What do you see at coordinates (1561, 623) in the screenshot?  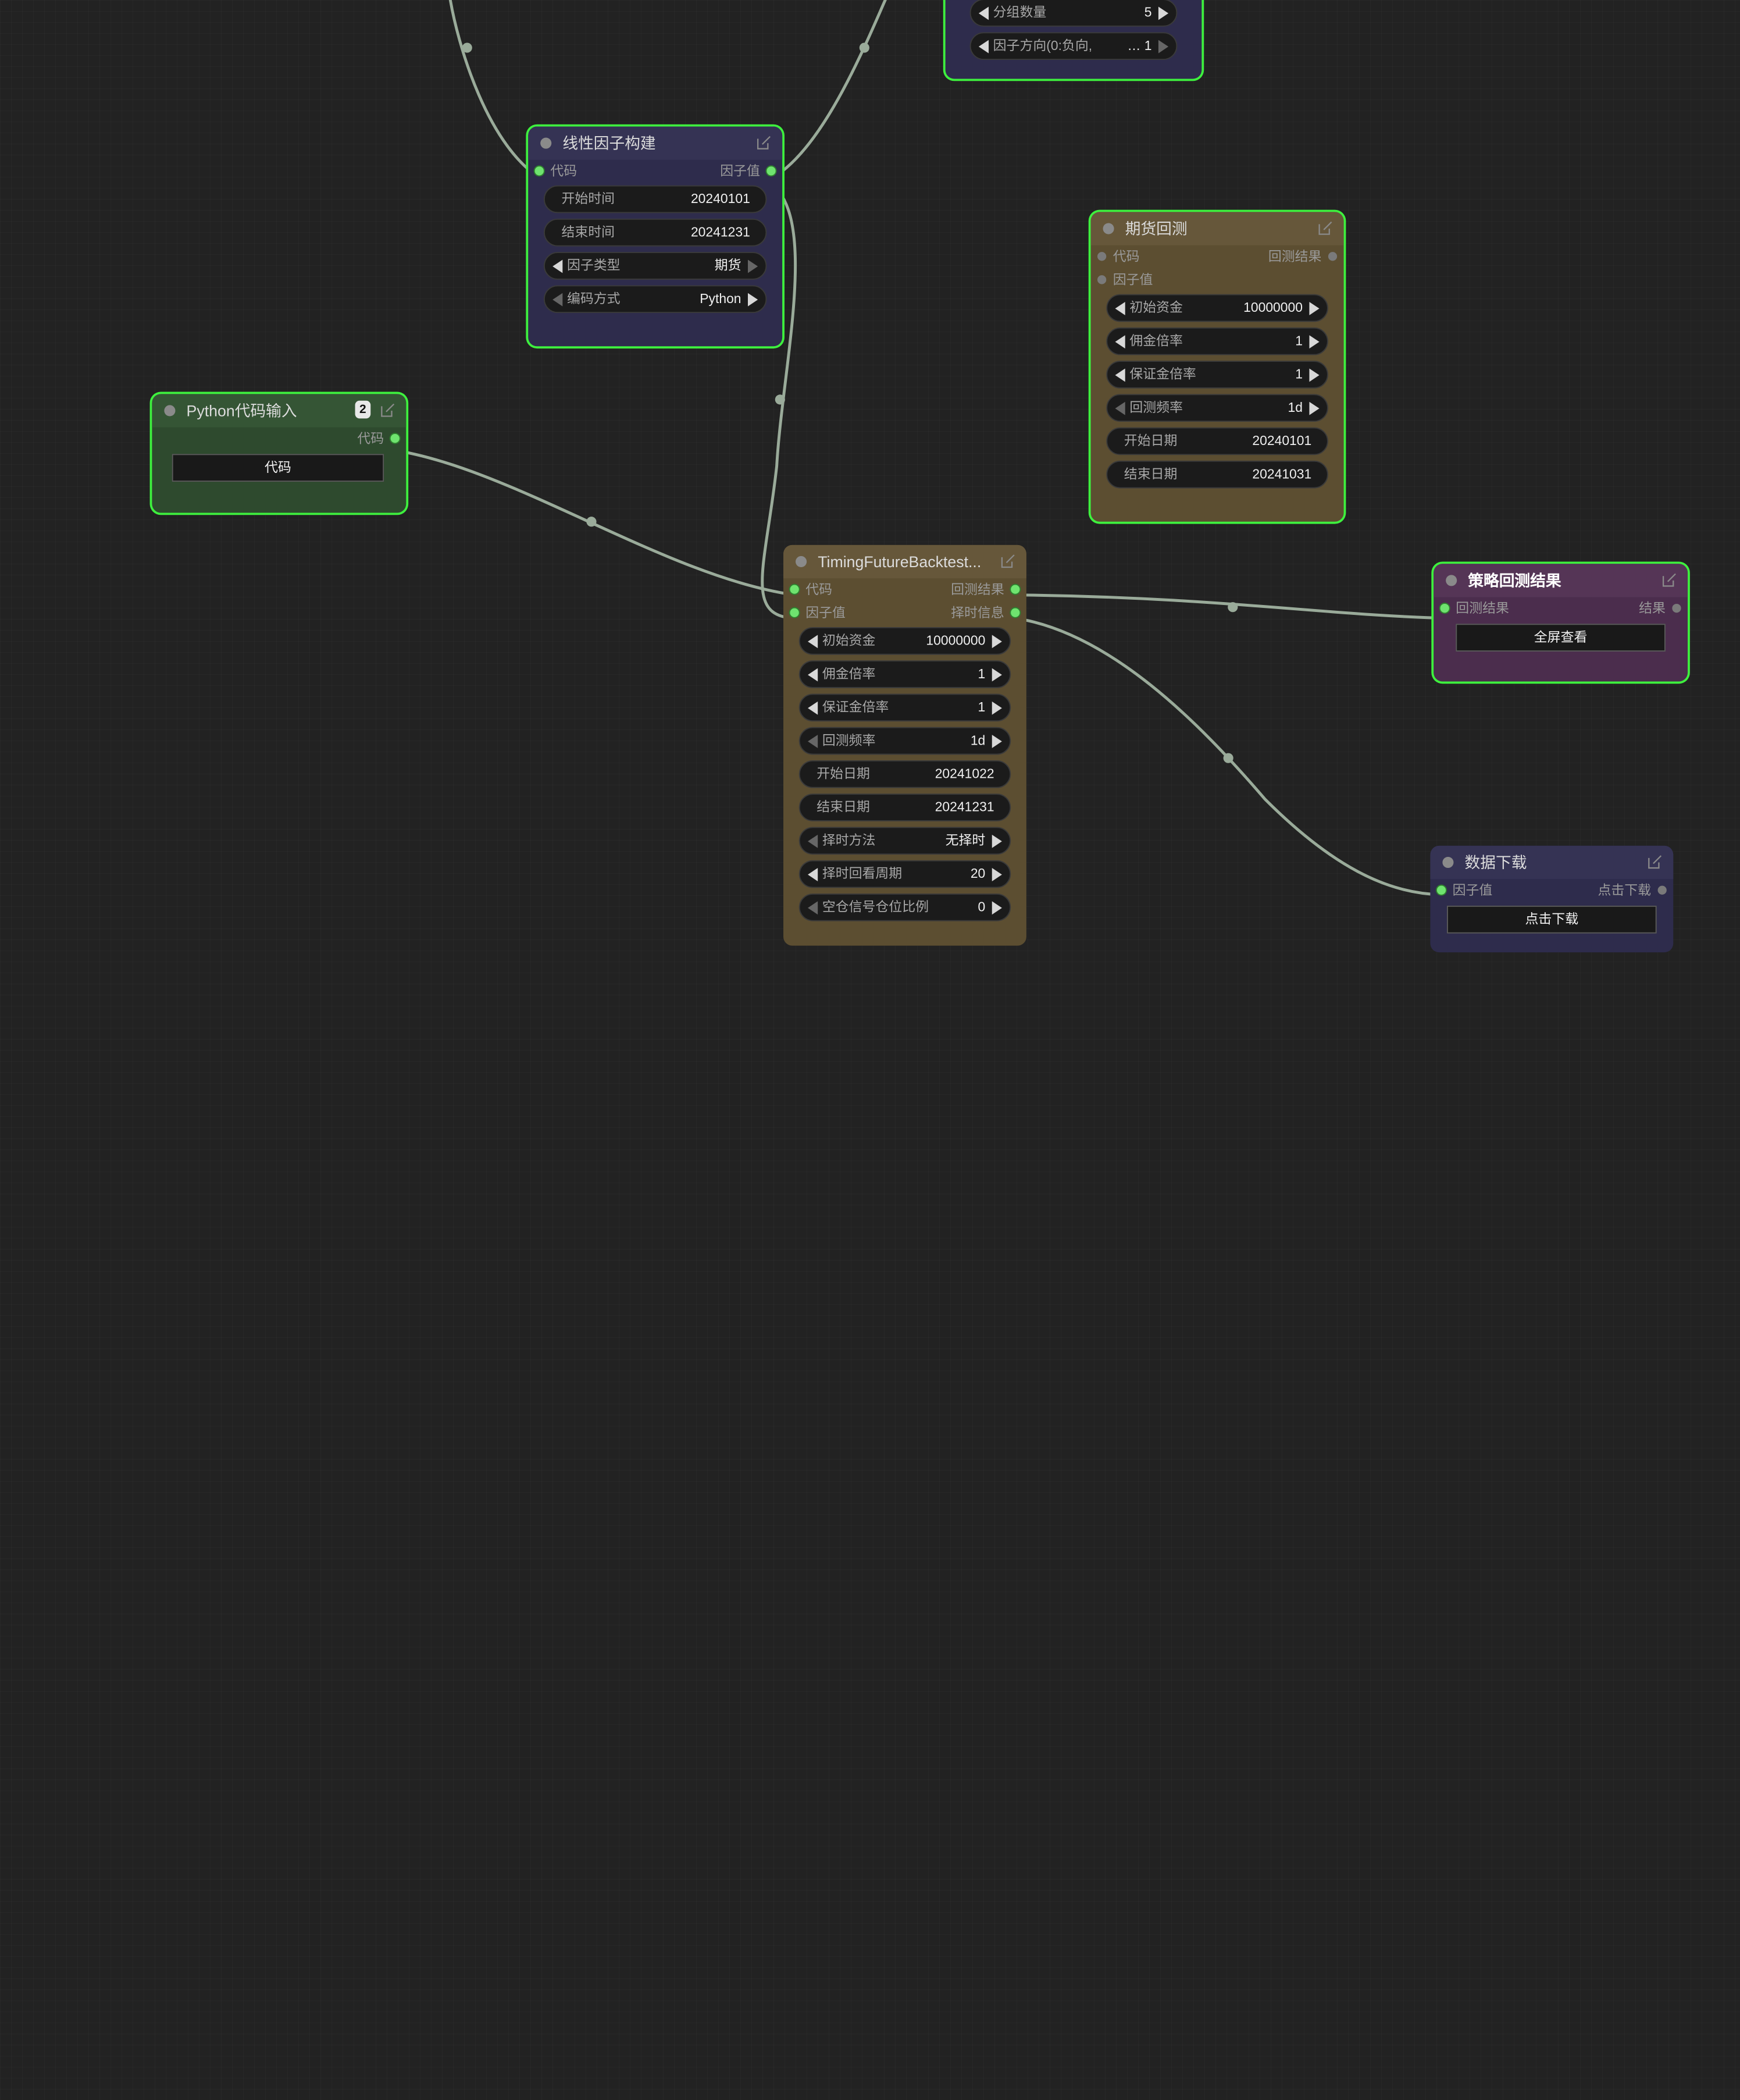 I see `node-strategy-result: 策略回测结果 回测结果 结果 全屏查看` at bounding box center [1561, 623].